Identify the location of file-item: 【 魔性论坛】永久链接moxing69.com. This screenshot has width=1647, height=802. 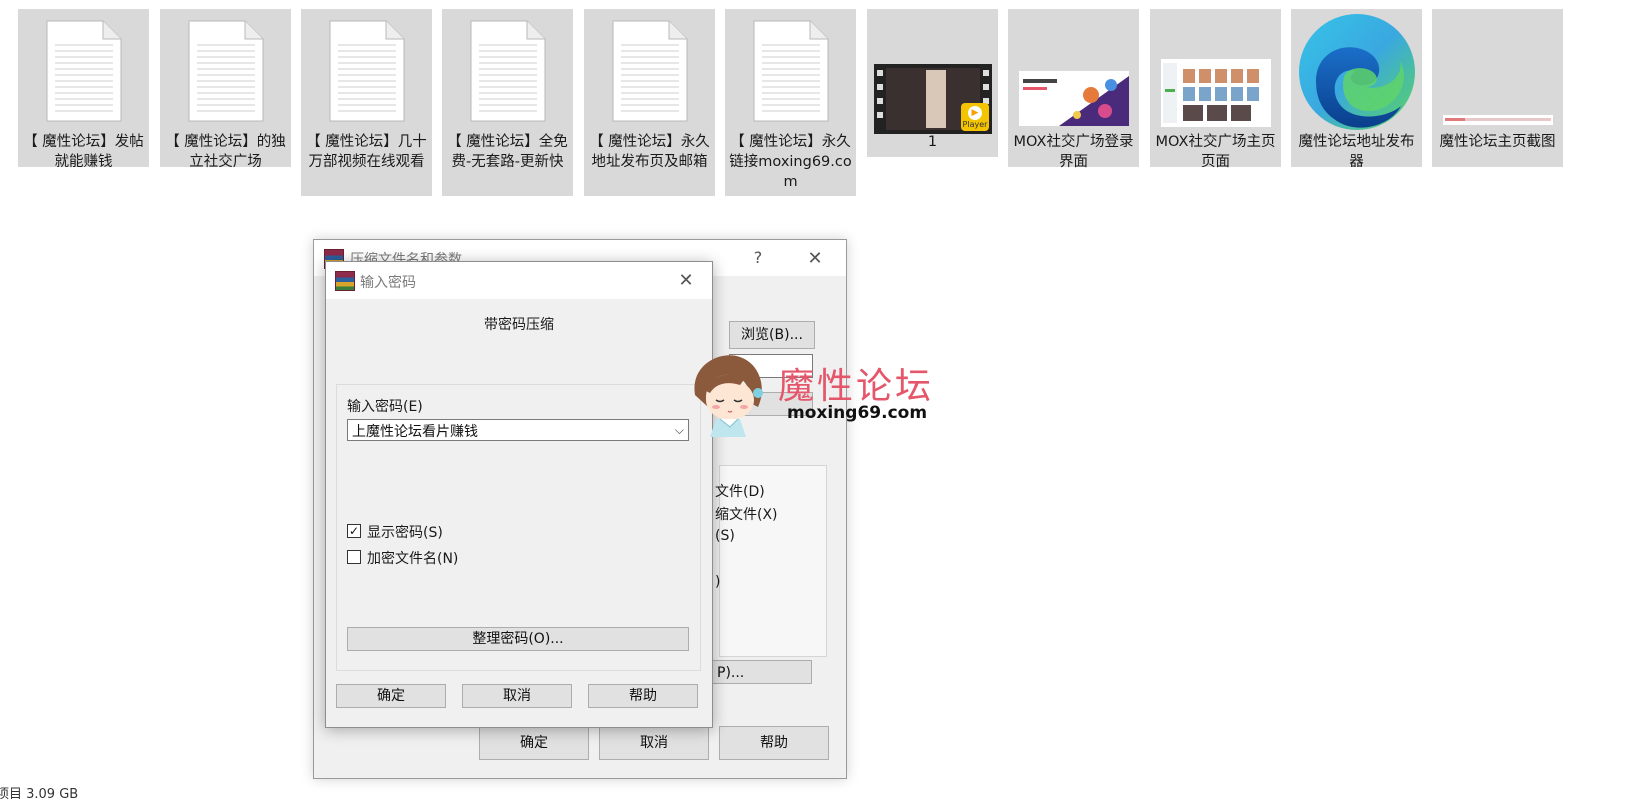
(790, 102).